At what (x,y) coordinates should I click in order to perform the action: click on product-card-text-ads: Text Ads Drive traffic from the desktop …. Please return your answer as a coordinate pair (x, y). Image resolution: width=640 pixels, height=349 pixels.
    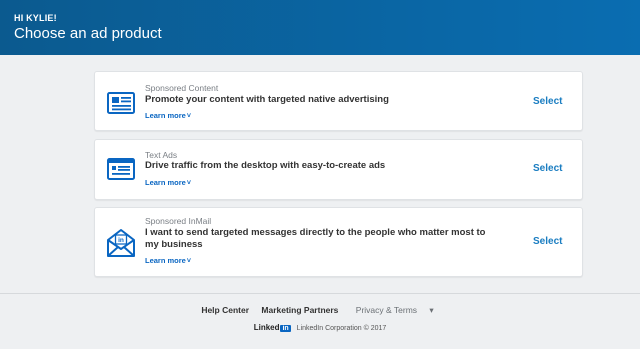
    Looking at the image, I should click on (338, 169).